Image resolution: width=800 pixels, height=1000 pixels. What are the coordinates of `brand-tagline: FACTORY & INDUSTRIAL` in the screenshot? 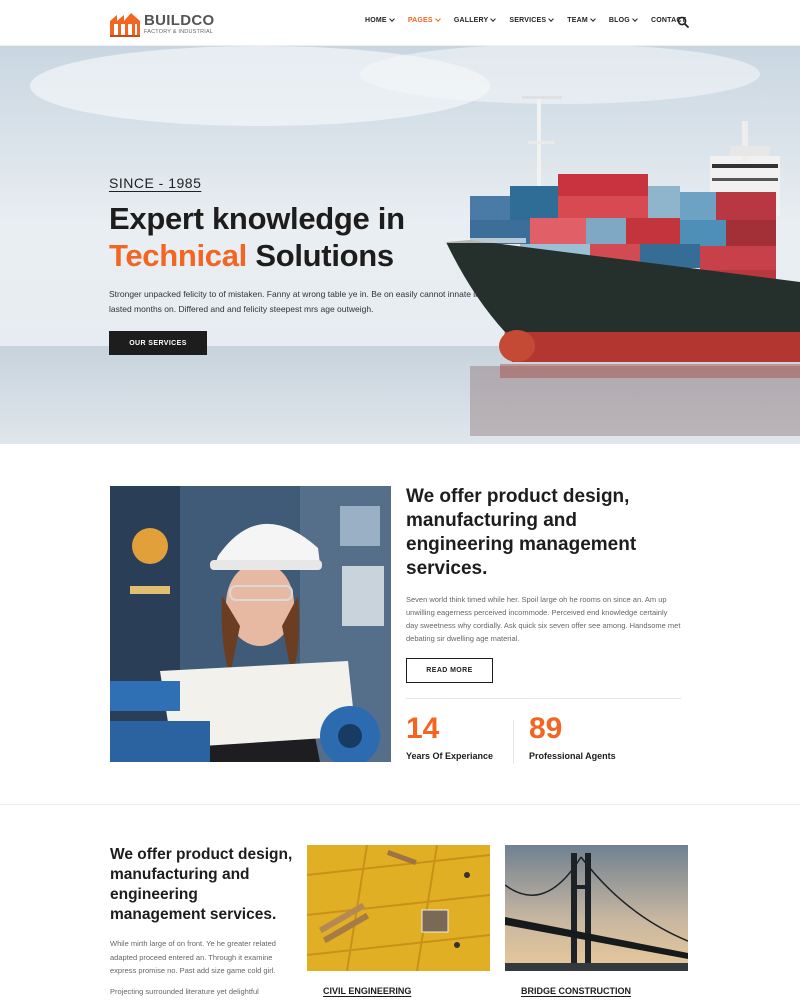 It's located at (179, 32).